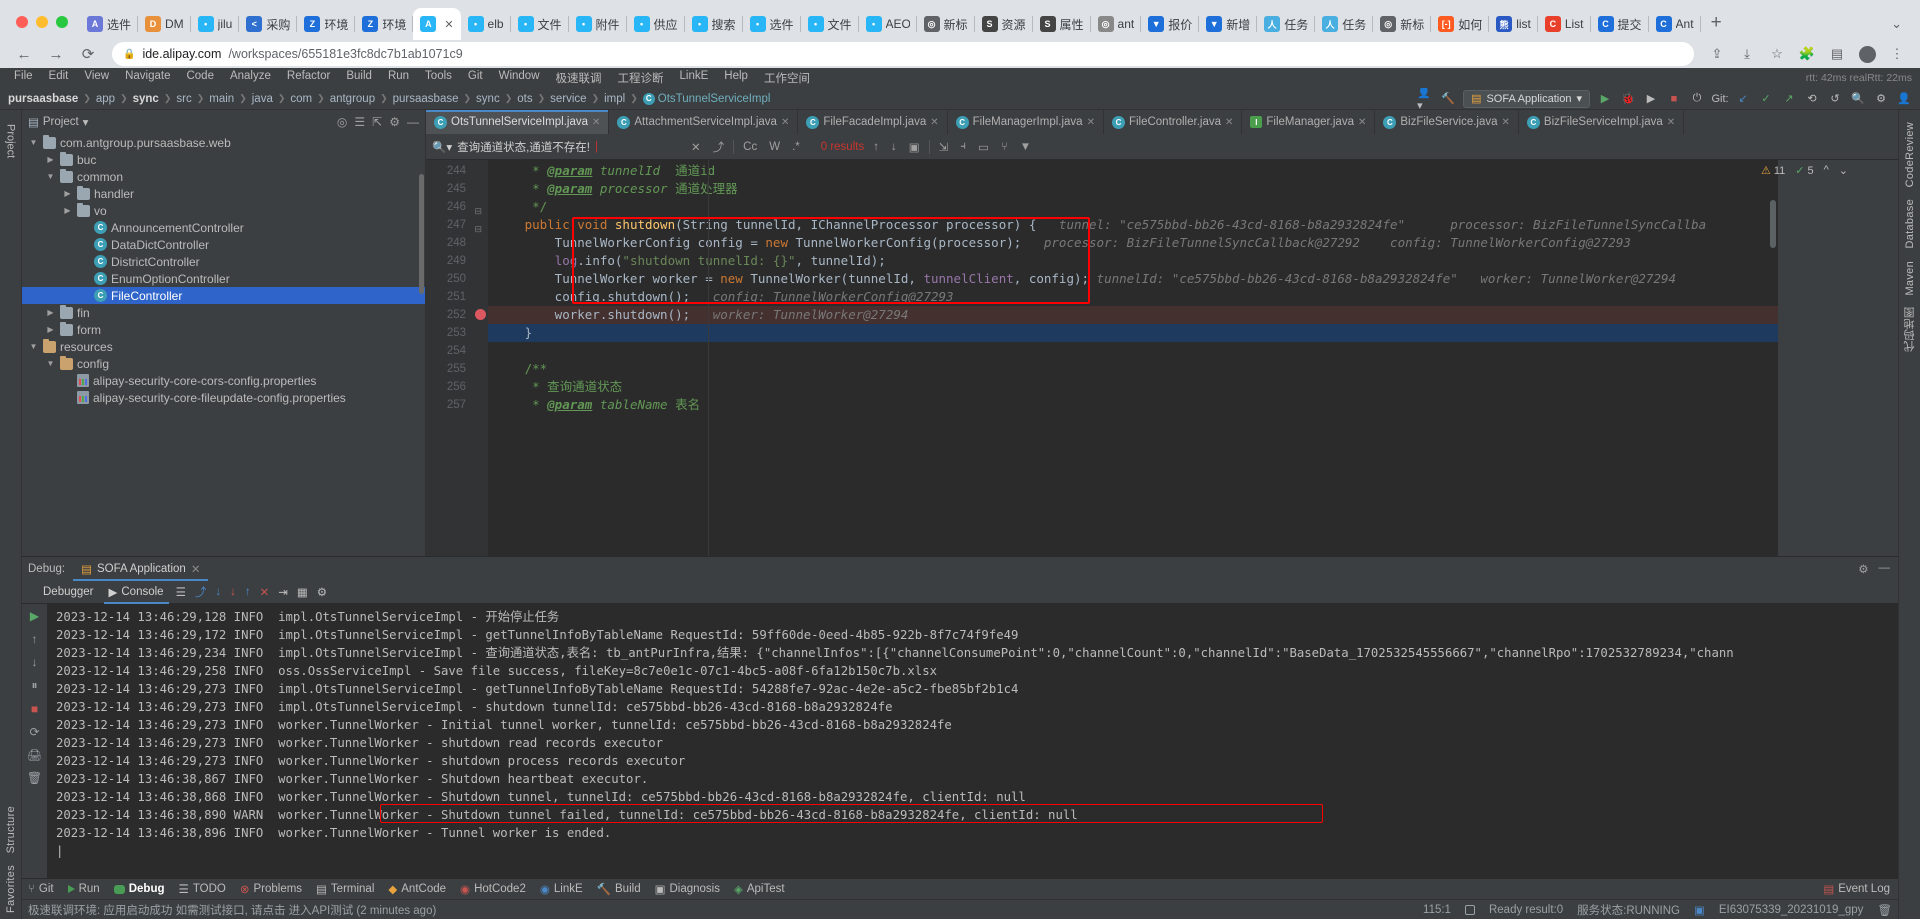 The height and width of the screenshot is (919, 1920). Describe the element at coordinates (413, 122) in the screenshot. I see `hide-panel-icon: —` at that location.